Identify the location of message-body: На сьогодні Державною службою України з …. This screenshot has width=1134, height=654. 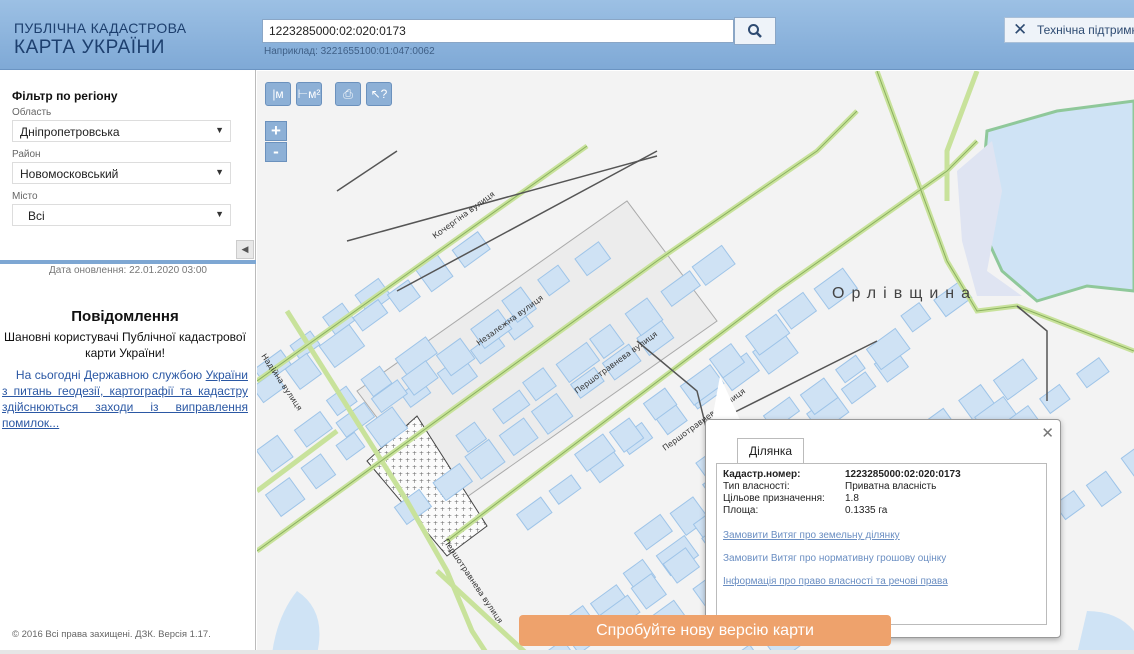
(125, 399).